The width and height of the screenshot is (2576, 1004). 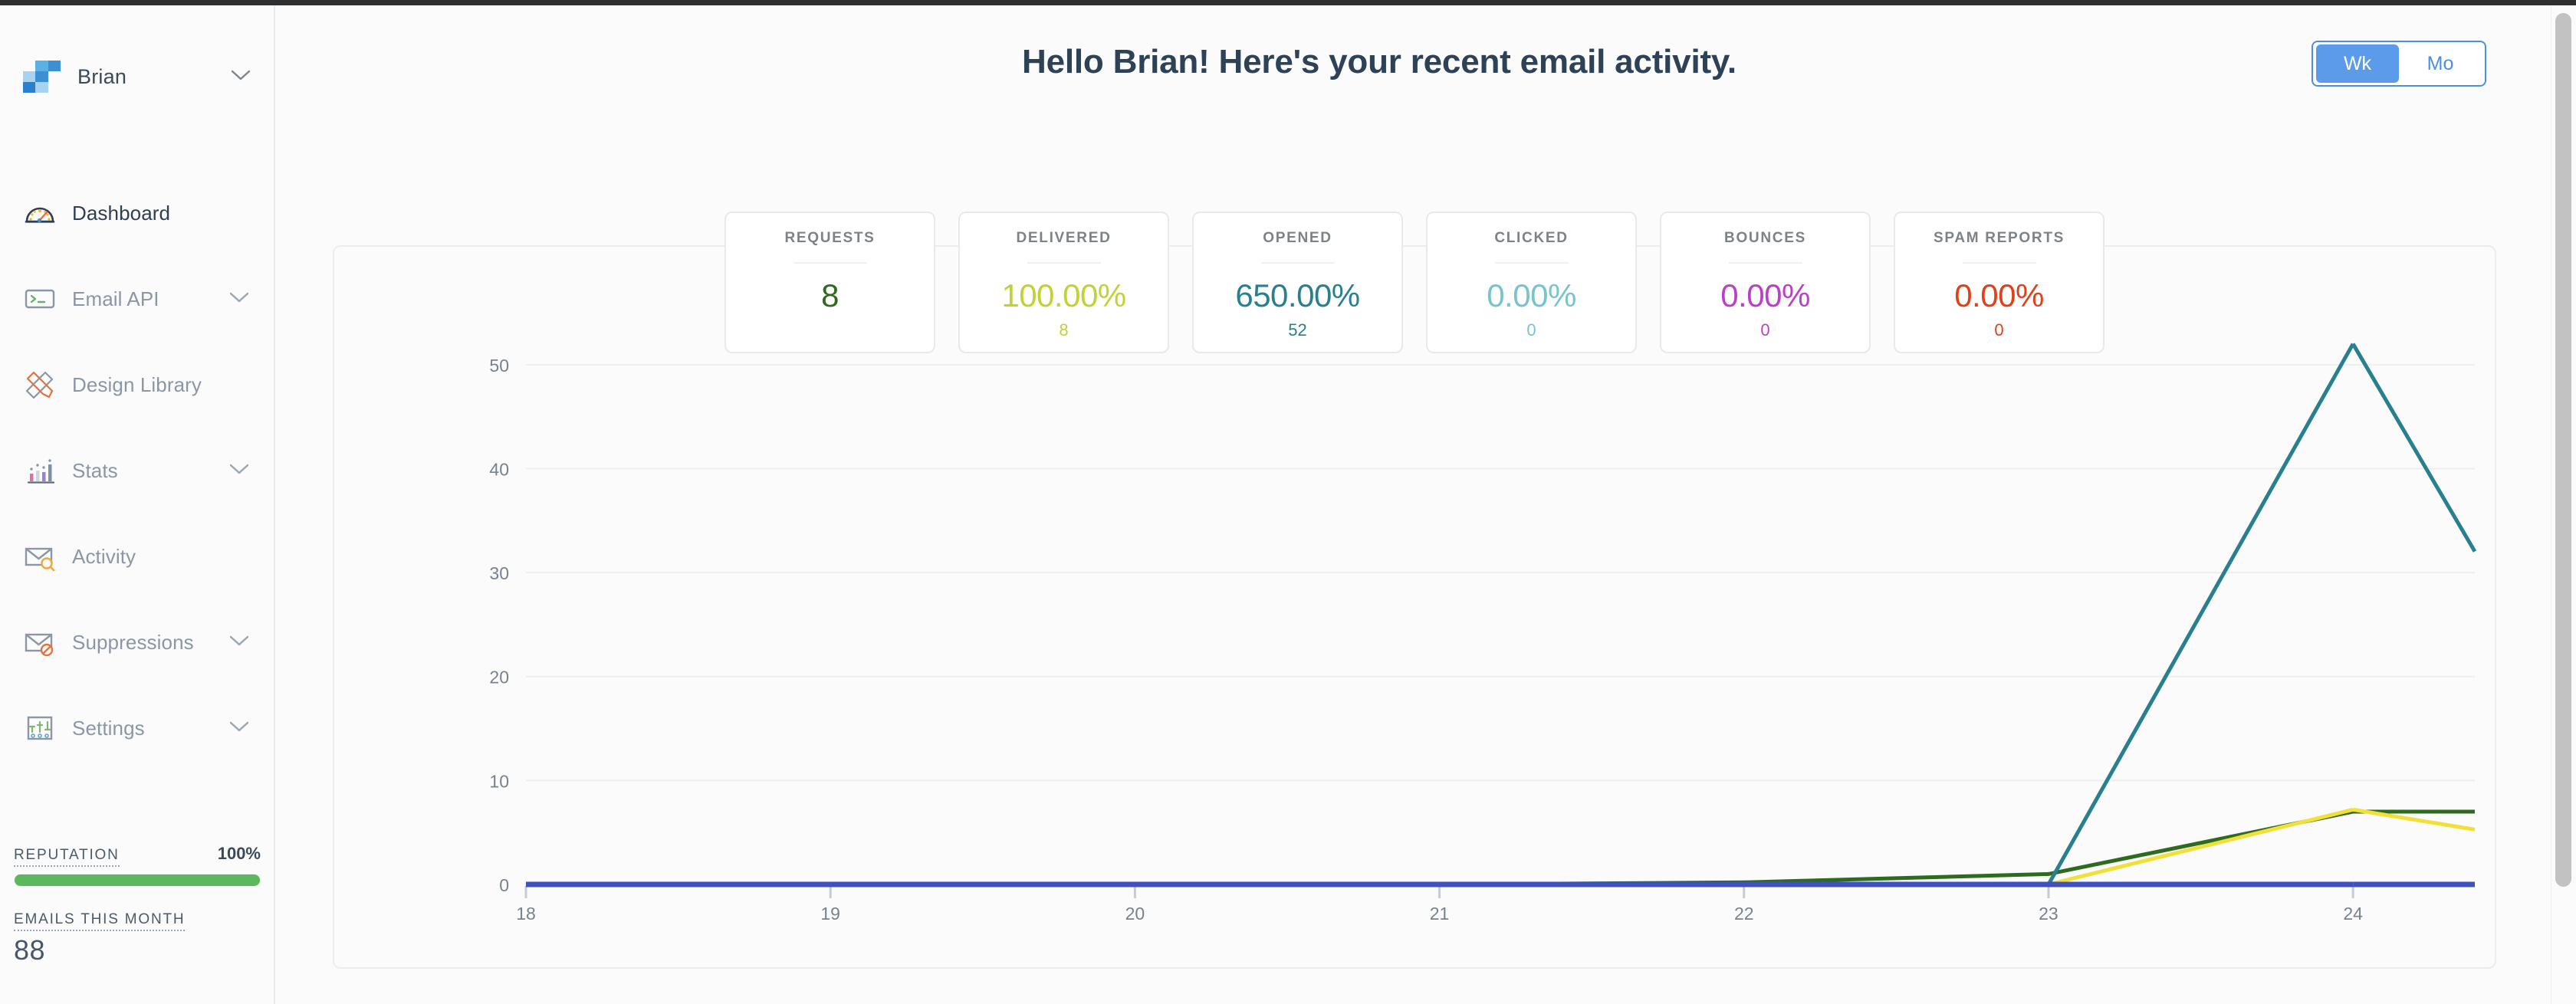 I want to click on sidebar-item-design-library: Design Library, so click(x=137, y=385).